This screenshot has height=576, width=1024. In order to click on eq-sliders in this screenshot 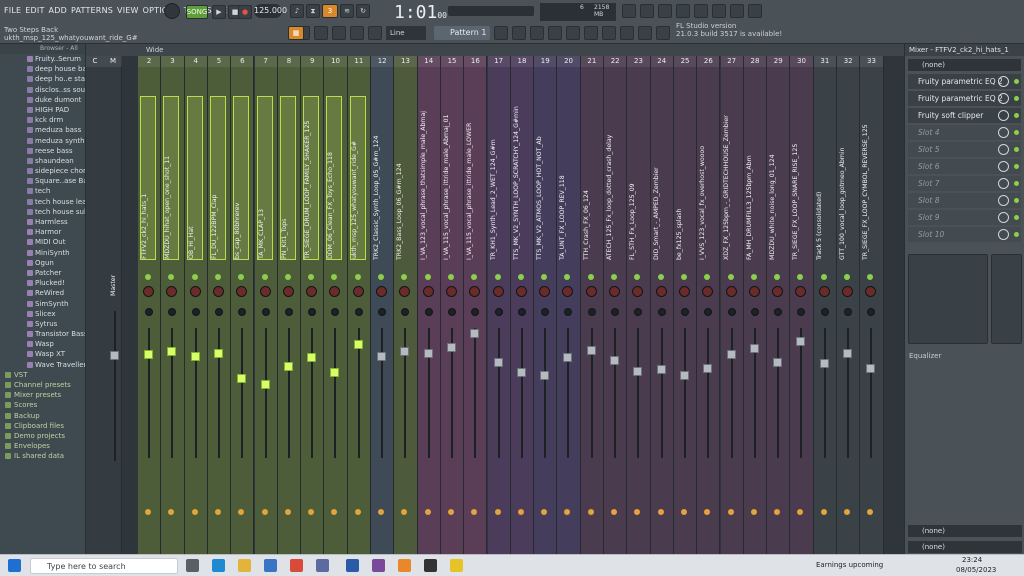, I will do `click(1006, 299)`.